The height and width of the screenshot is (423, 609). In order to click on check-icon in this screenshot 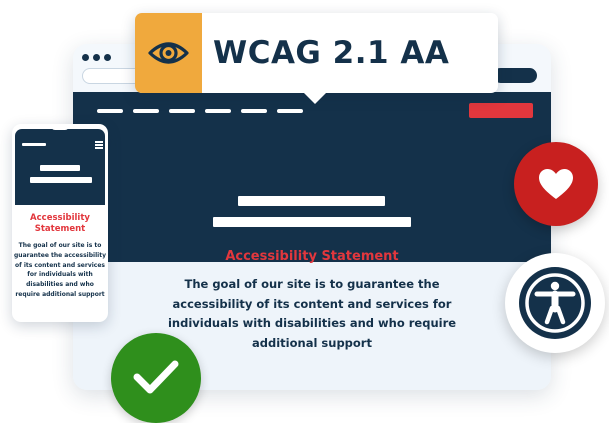, I will do `click(156, 377)`.